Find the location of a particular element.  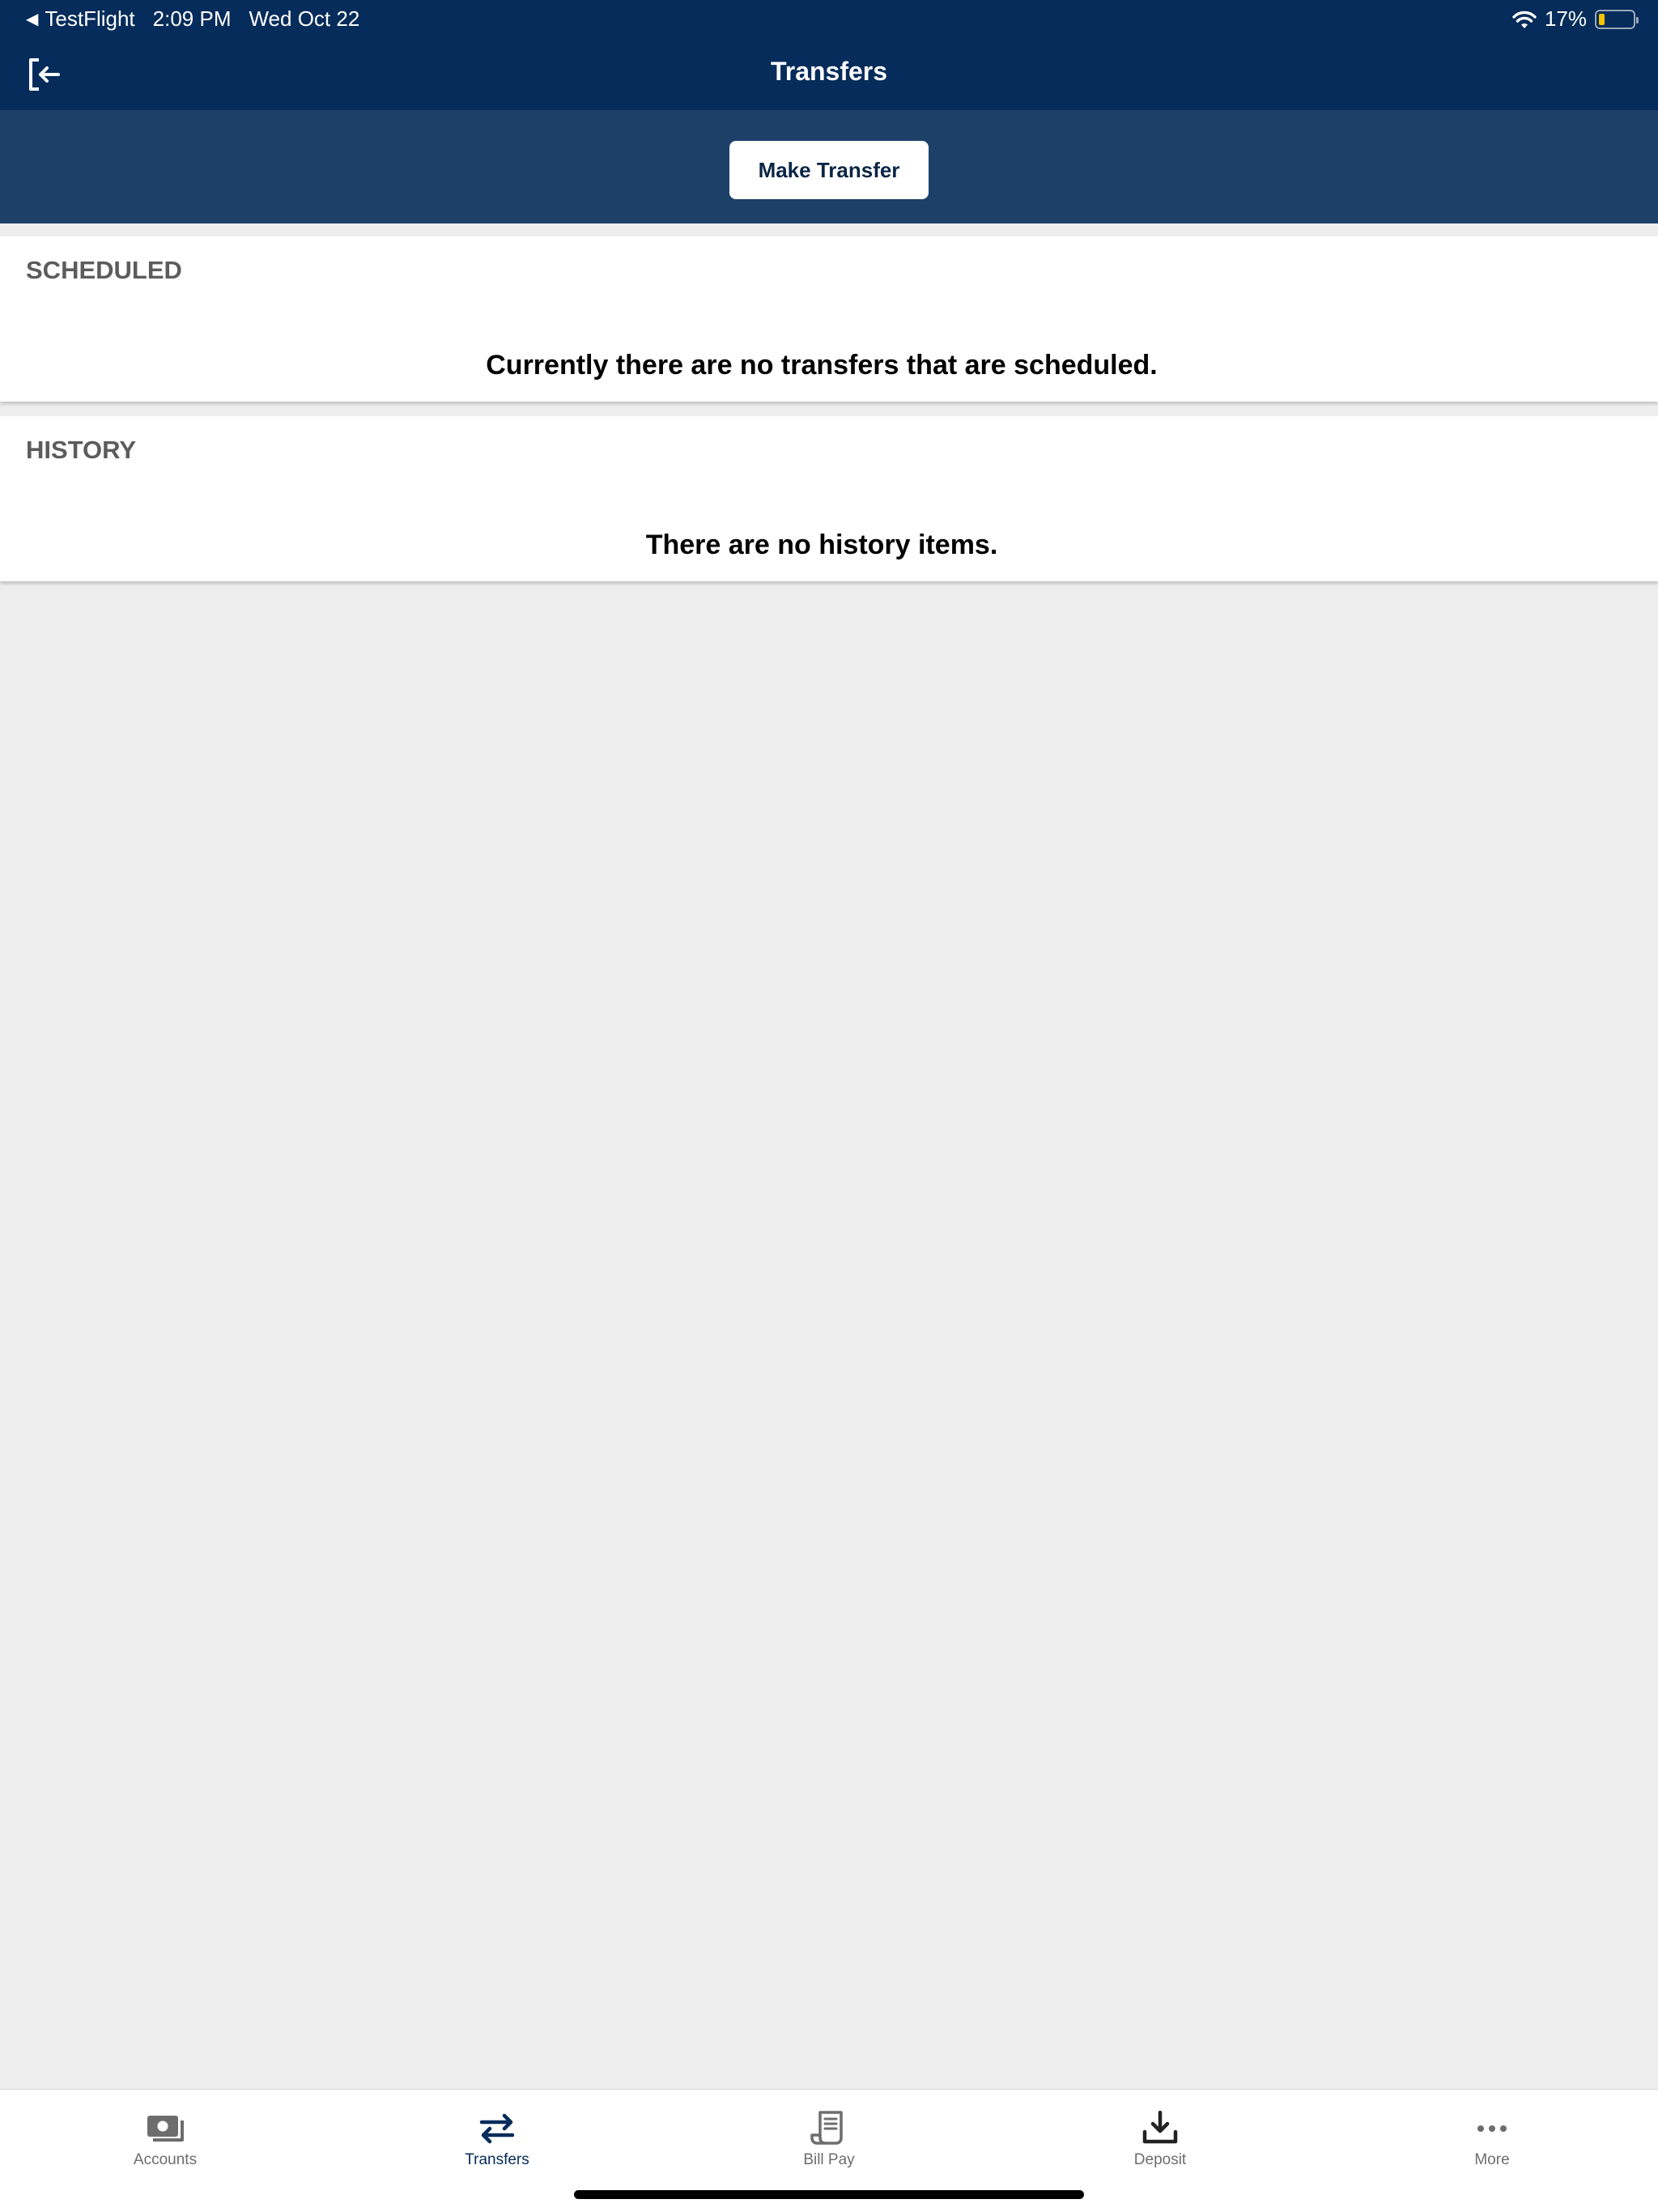

tab-transfers: Transfers is located at coordinates (497, 2142).